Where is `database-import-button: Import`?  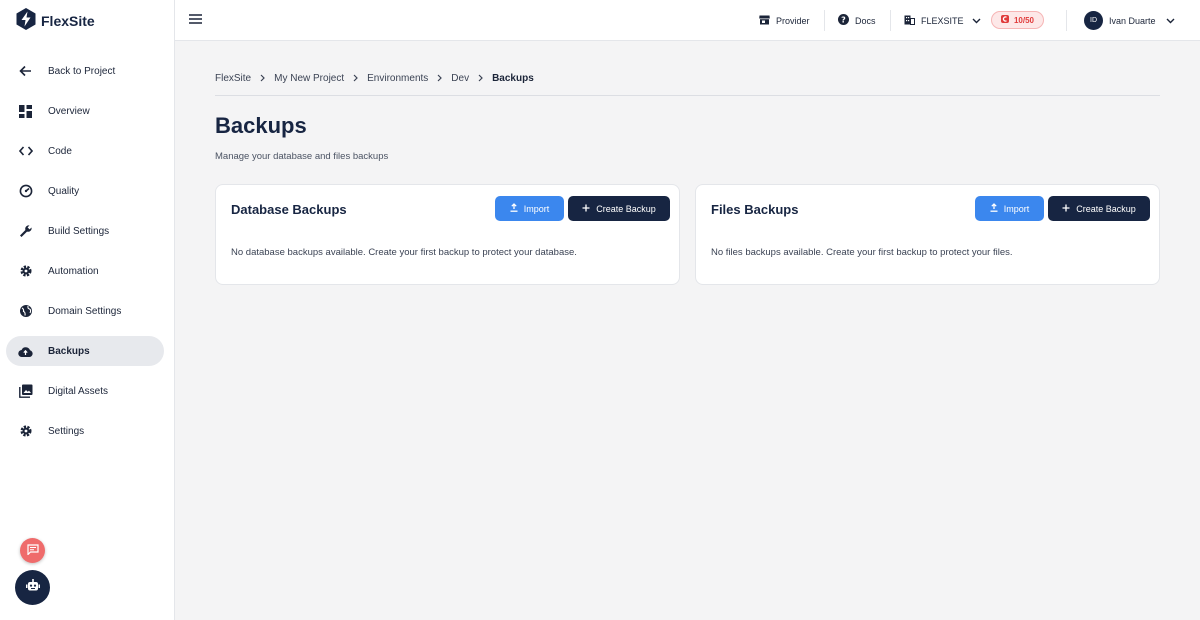 database-import-button: Import is located at coordinates (529, 208).